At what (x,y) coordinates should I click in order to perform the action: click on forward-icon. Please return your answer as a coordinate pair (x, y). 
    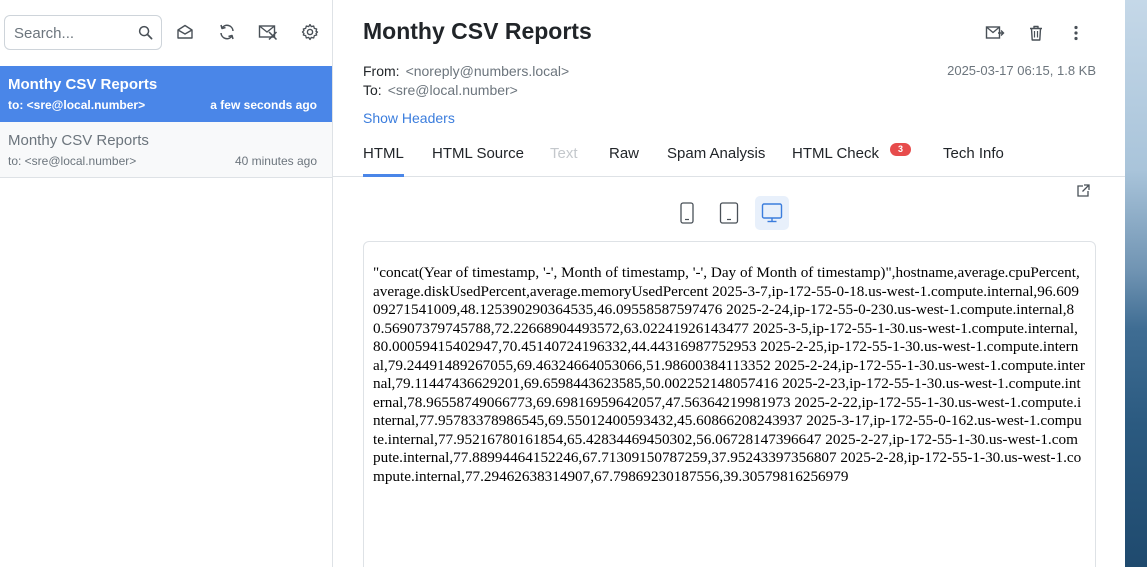
    Looking at the image, I should click on (995, 32).